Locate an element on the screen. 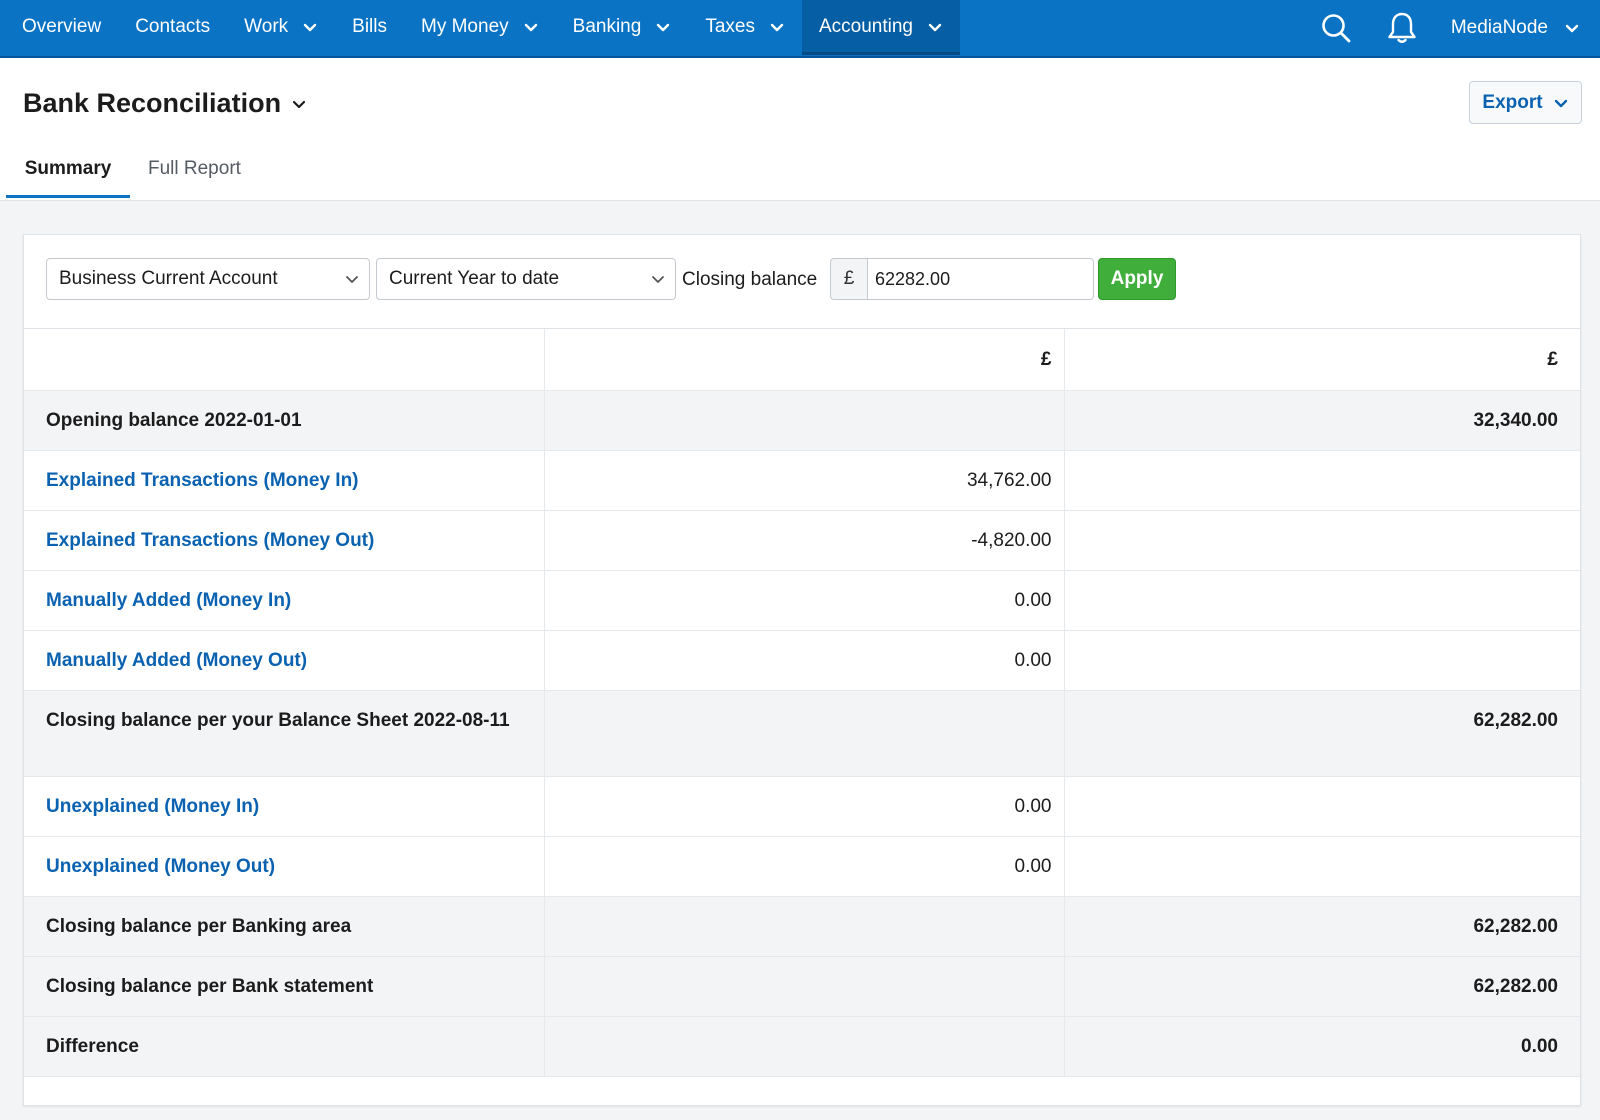  nav-item-label: Bills is located at coordinates (369, 26).